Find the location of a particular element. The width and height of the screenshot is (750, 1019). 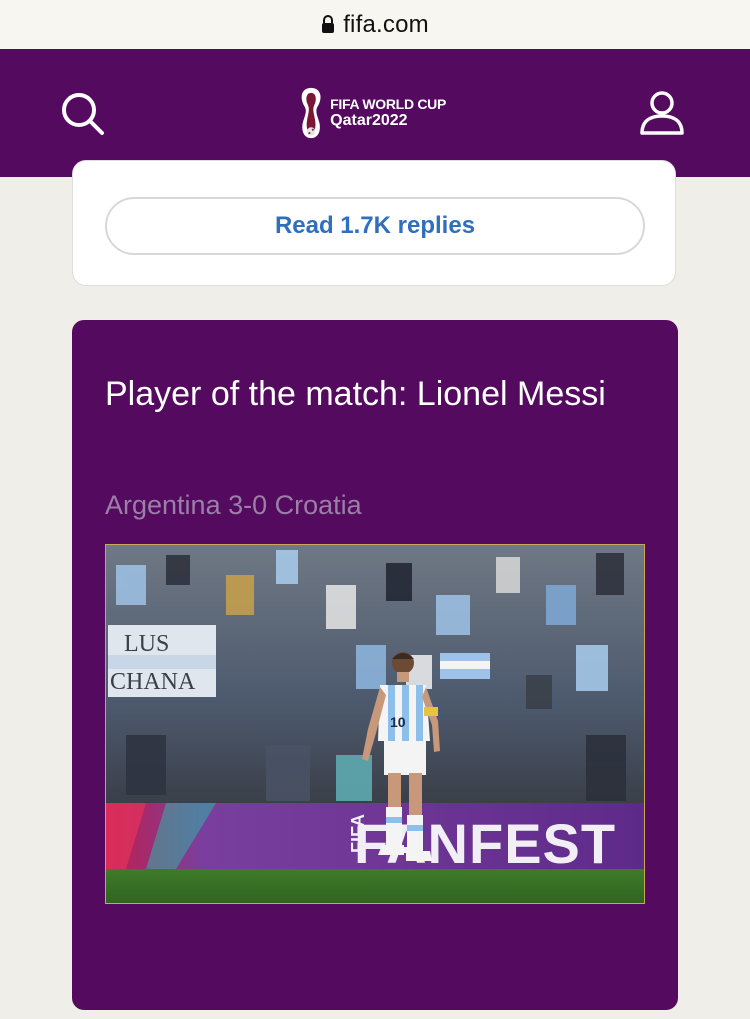

crowd-banner-text-1: LUS is located at coordinates (146, 644).